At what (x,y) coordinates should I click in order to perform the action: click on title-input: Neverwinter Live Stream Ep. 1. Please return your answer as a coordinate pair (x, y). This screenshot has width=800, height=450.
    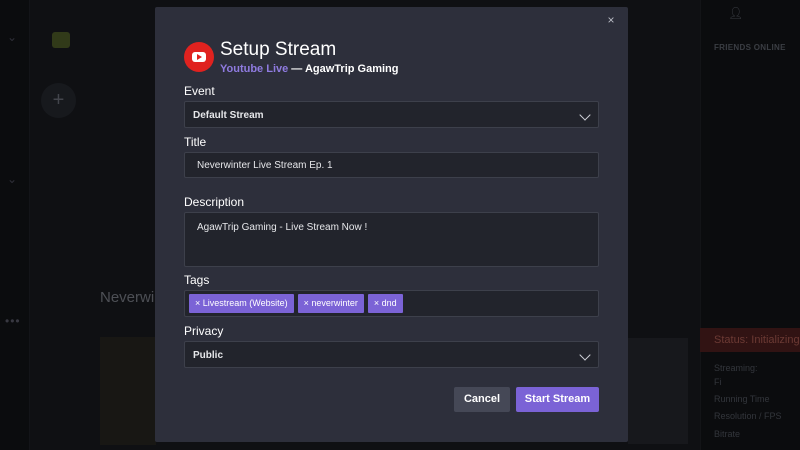
    Looking at the image, I should click on (391, 165).